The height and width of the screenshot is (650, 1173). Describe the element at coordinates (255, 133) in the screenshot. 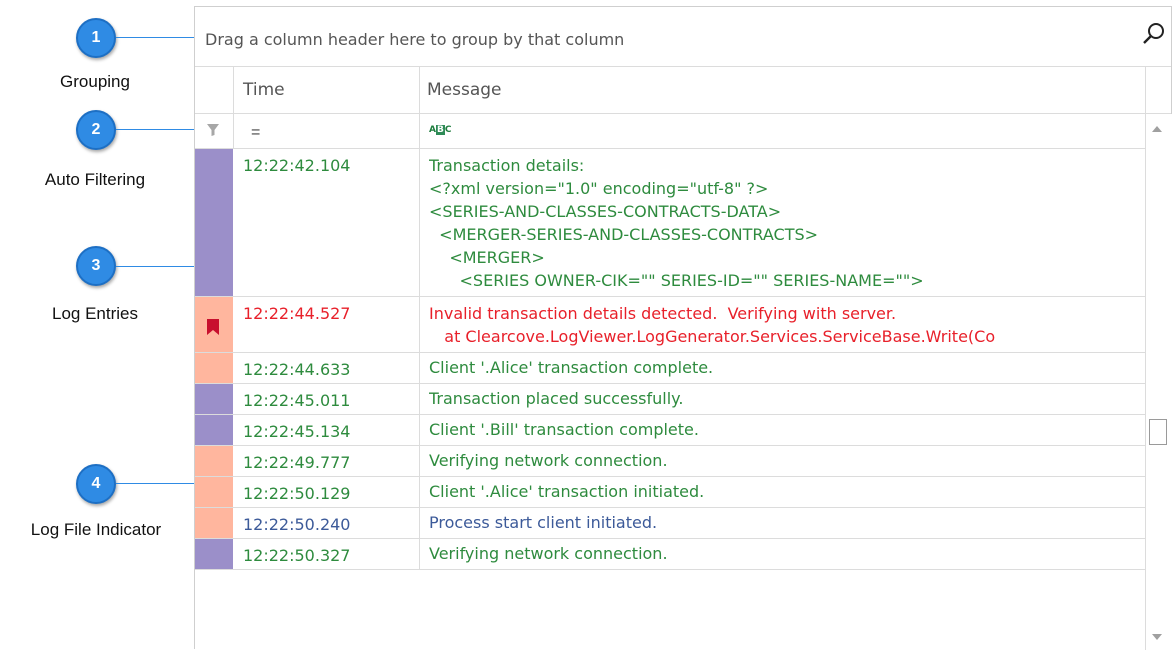

I see `equals-operator: =` at that location.